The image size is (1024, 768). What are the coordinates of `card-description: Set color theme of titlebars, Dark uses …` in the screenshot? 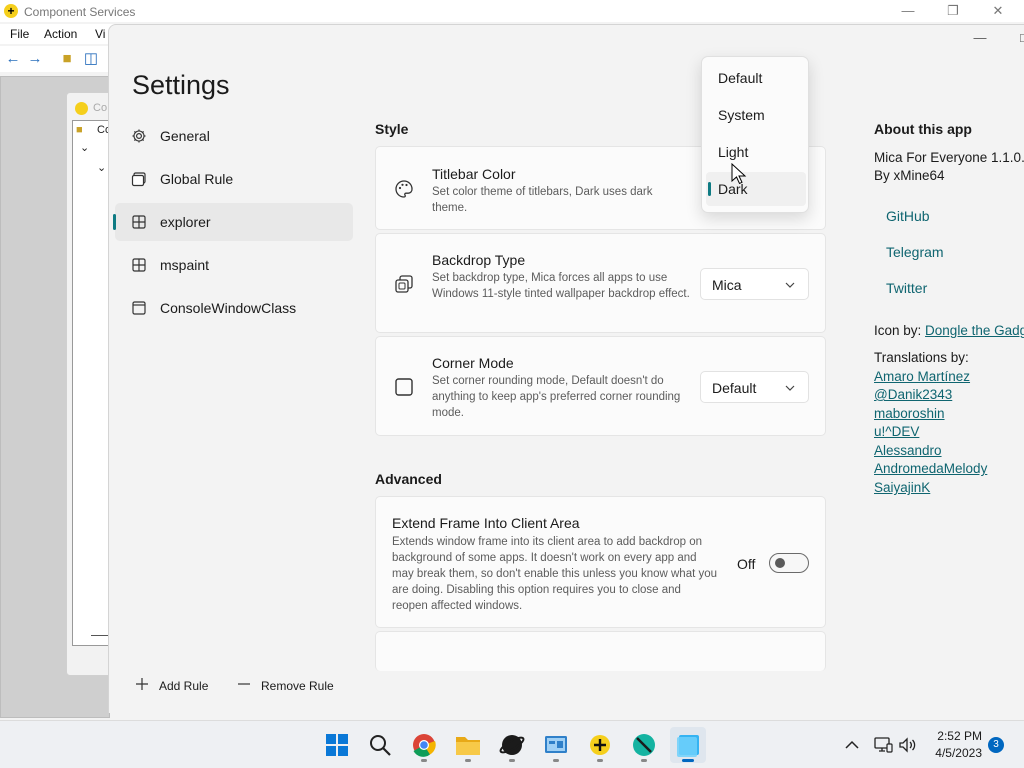 It's located at (542, 200).